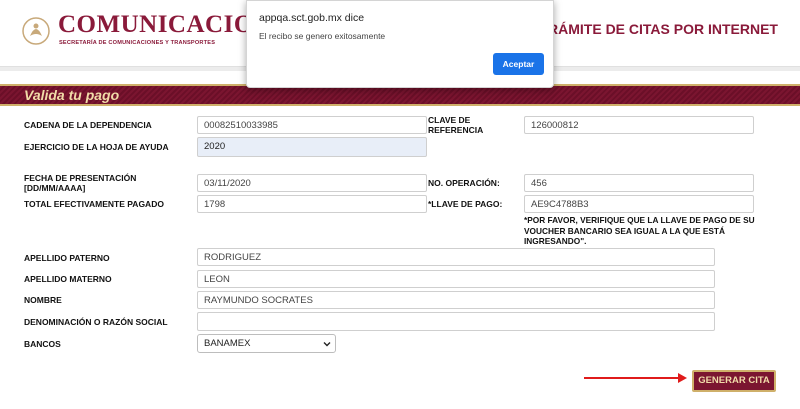 The image size is (800, 409). I want to click on llave-label: *LLAVE DE PAGO:, so click(465, 204).